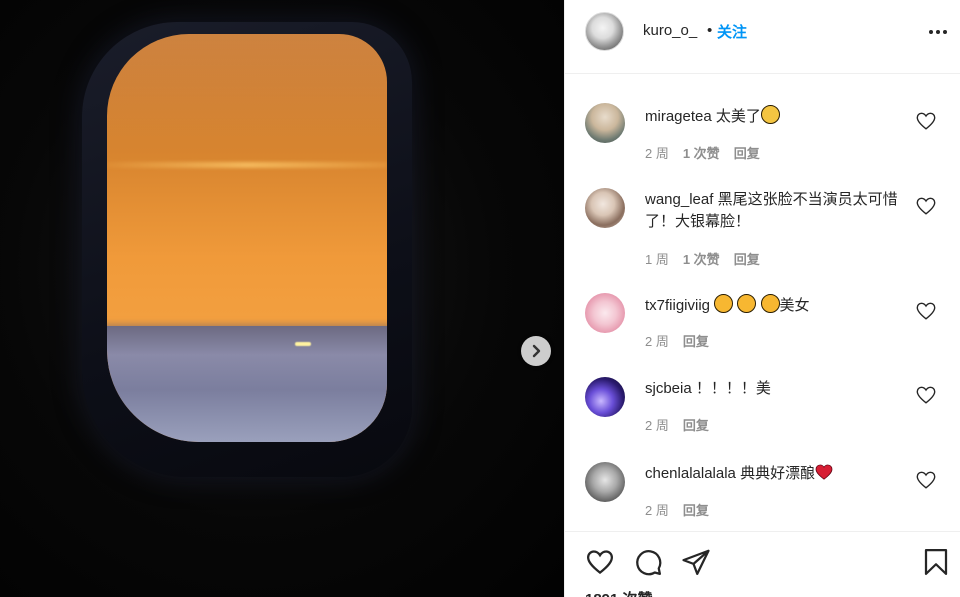 The height and width of the screenshot is (597, 960). What do you see at coordinates (762, 331) in the screenshot?
I see `comment-item: tx7fiigiviig 美女 2 周 回复` at bounding box center [762, 331].